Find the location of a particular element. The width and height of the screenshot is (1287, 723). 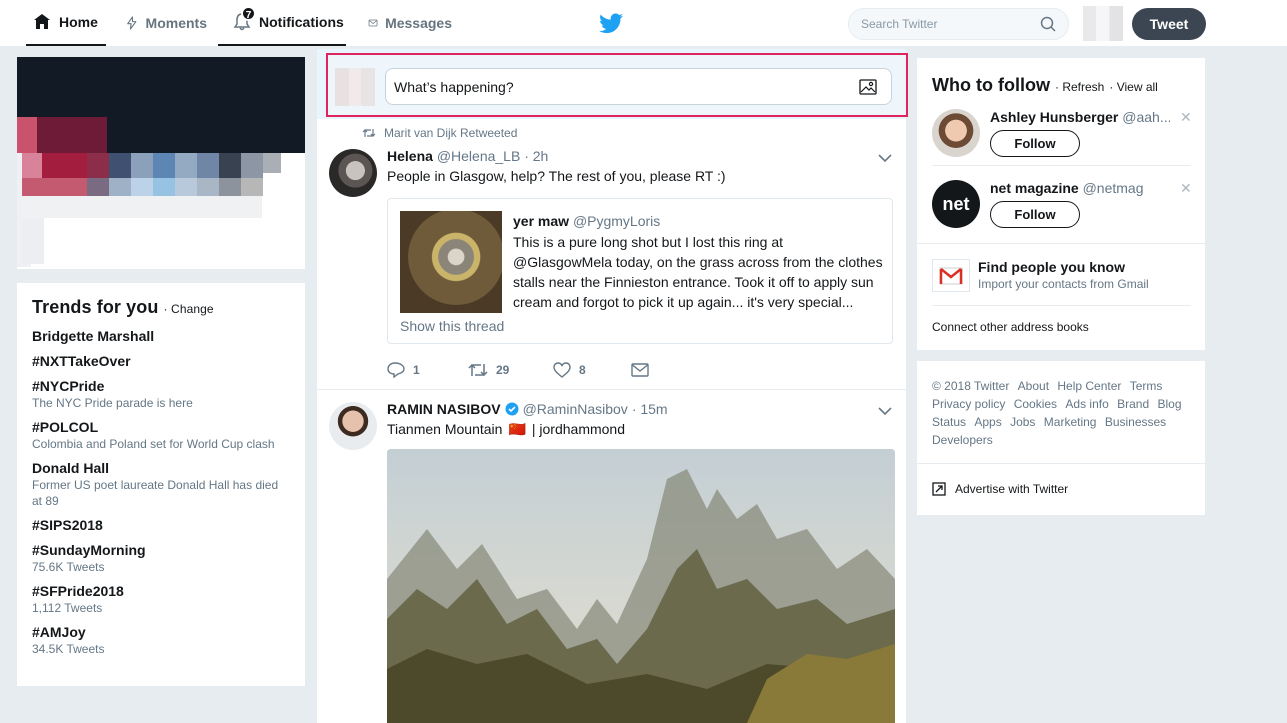

trend-item: #NXTTakeOver is located at coordinates (161, 361).